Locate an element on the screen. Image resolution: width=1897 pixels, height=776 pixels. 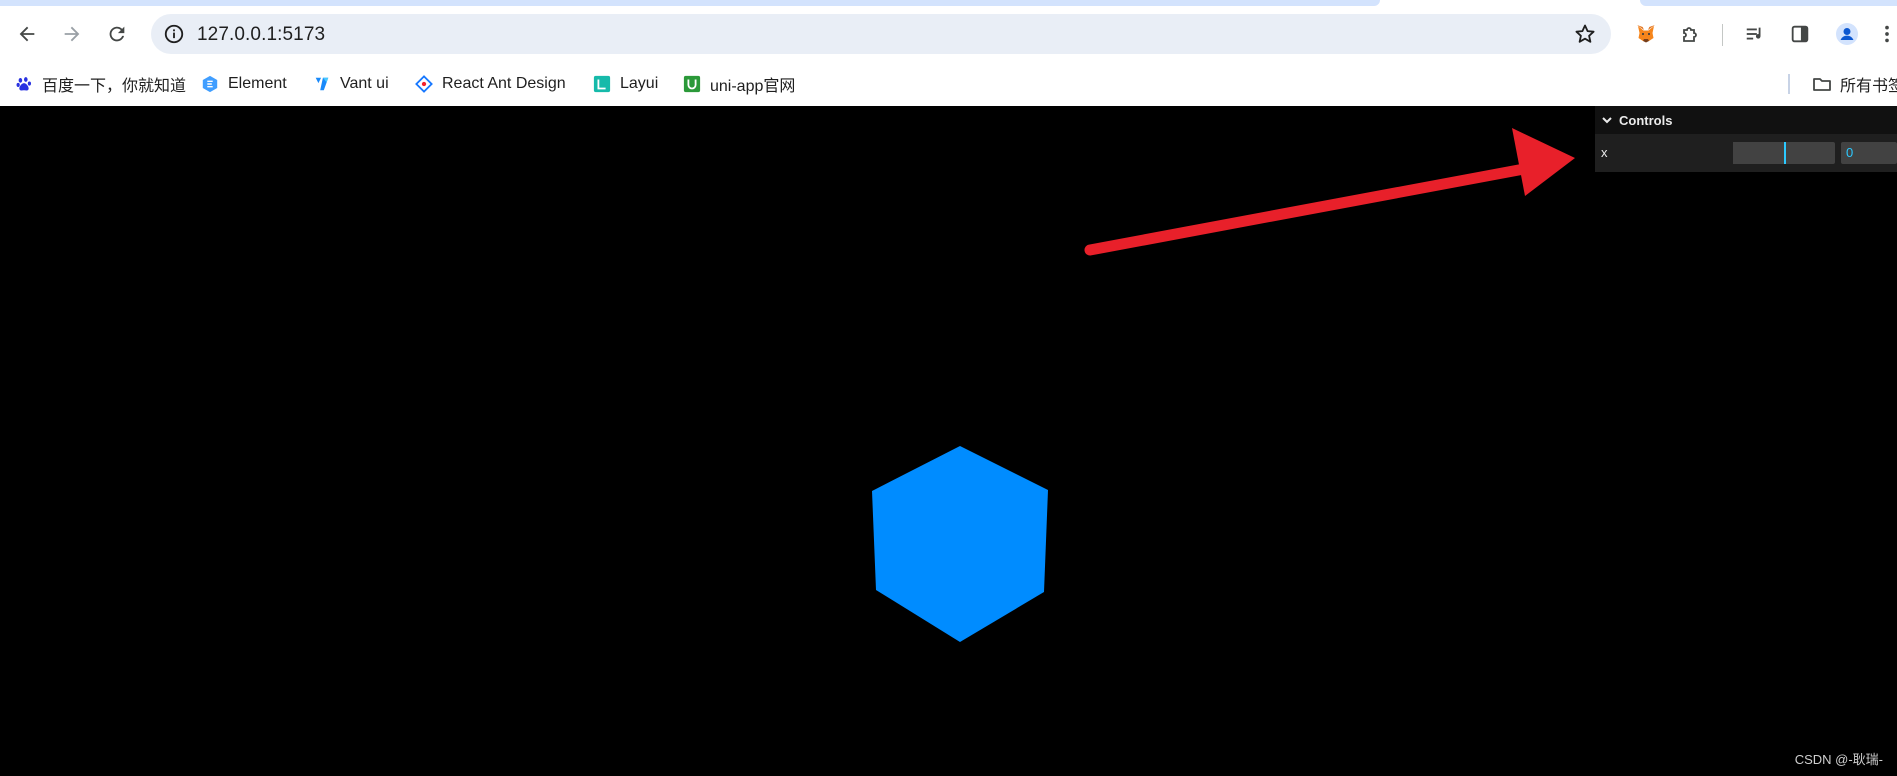
folder-icon is located at coordinates (1822, 84).